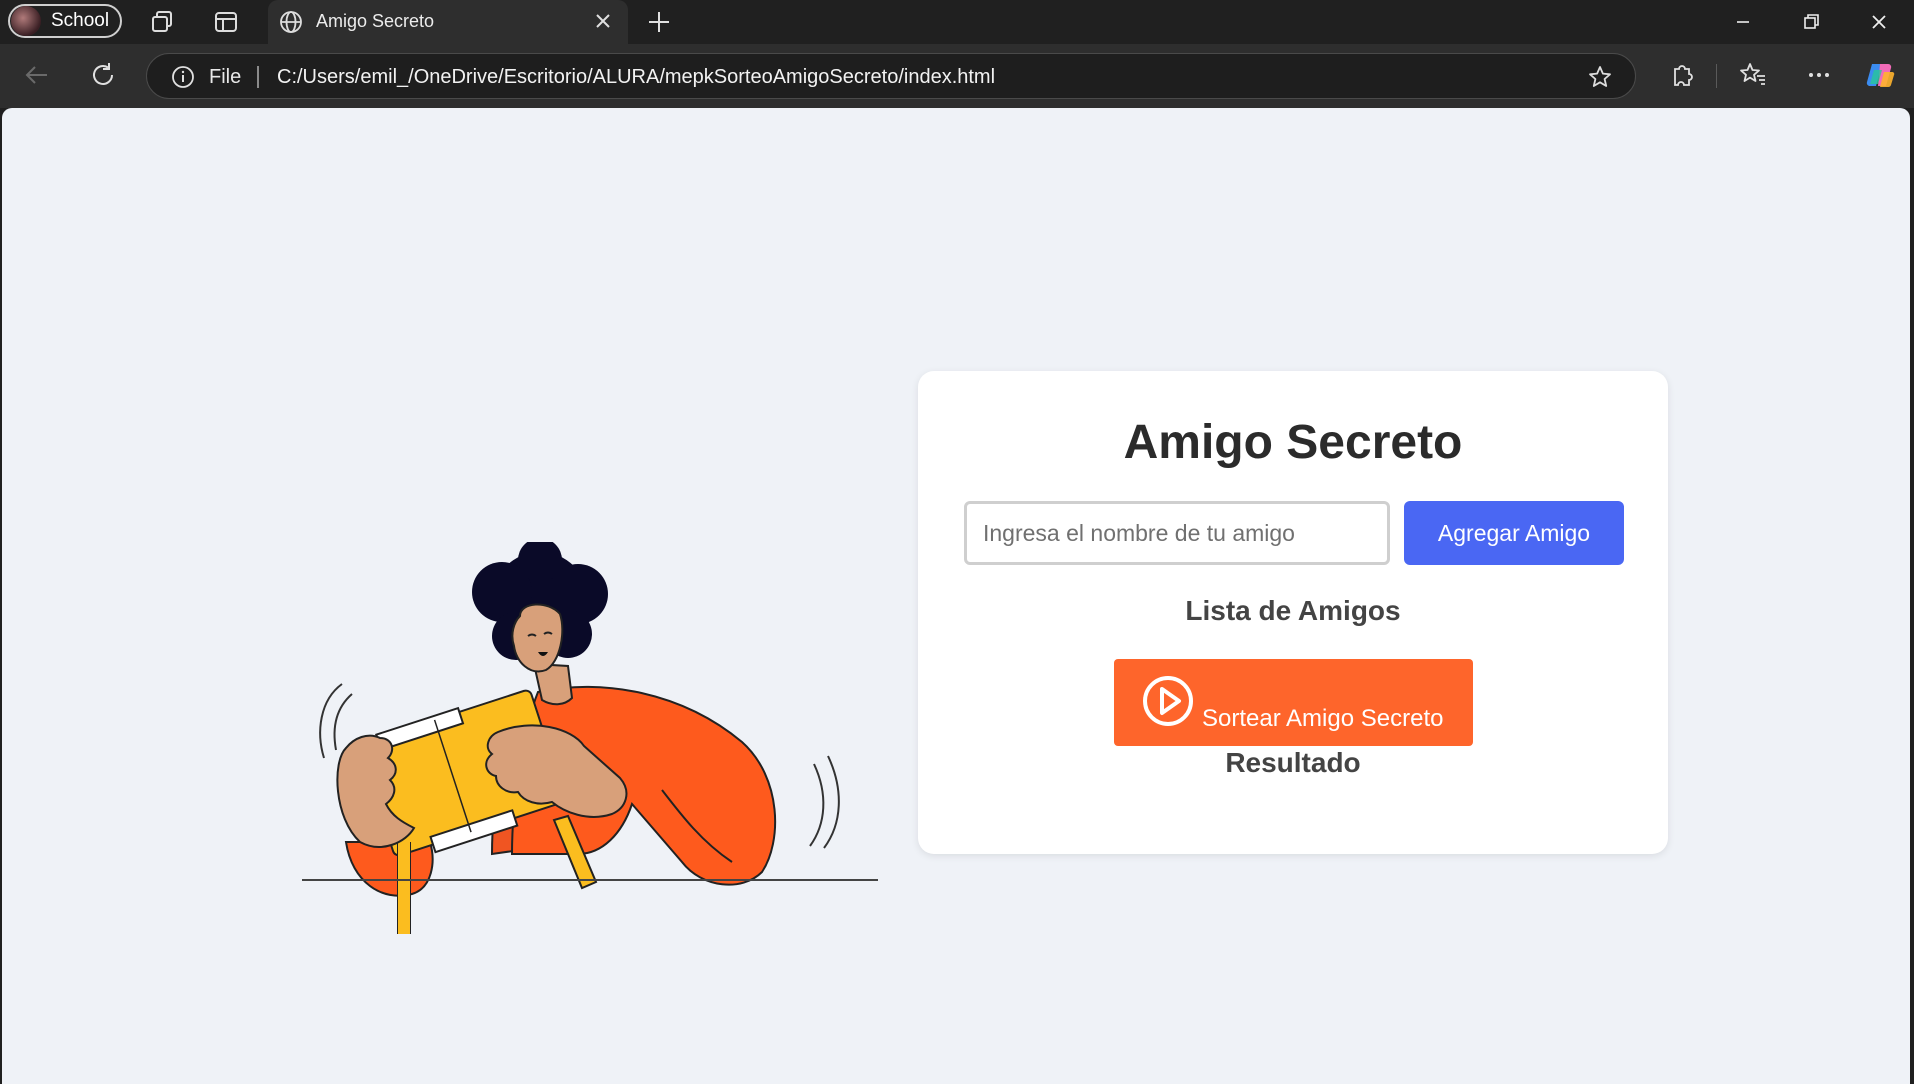  I want to click on gift-illustration, so click(590, 738).